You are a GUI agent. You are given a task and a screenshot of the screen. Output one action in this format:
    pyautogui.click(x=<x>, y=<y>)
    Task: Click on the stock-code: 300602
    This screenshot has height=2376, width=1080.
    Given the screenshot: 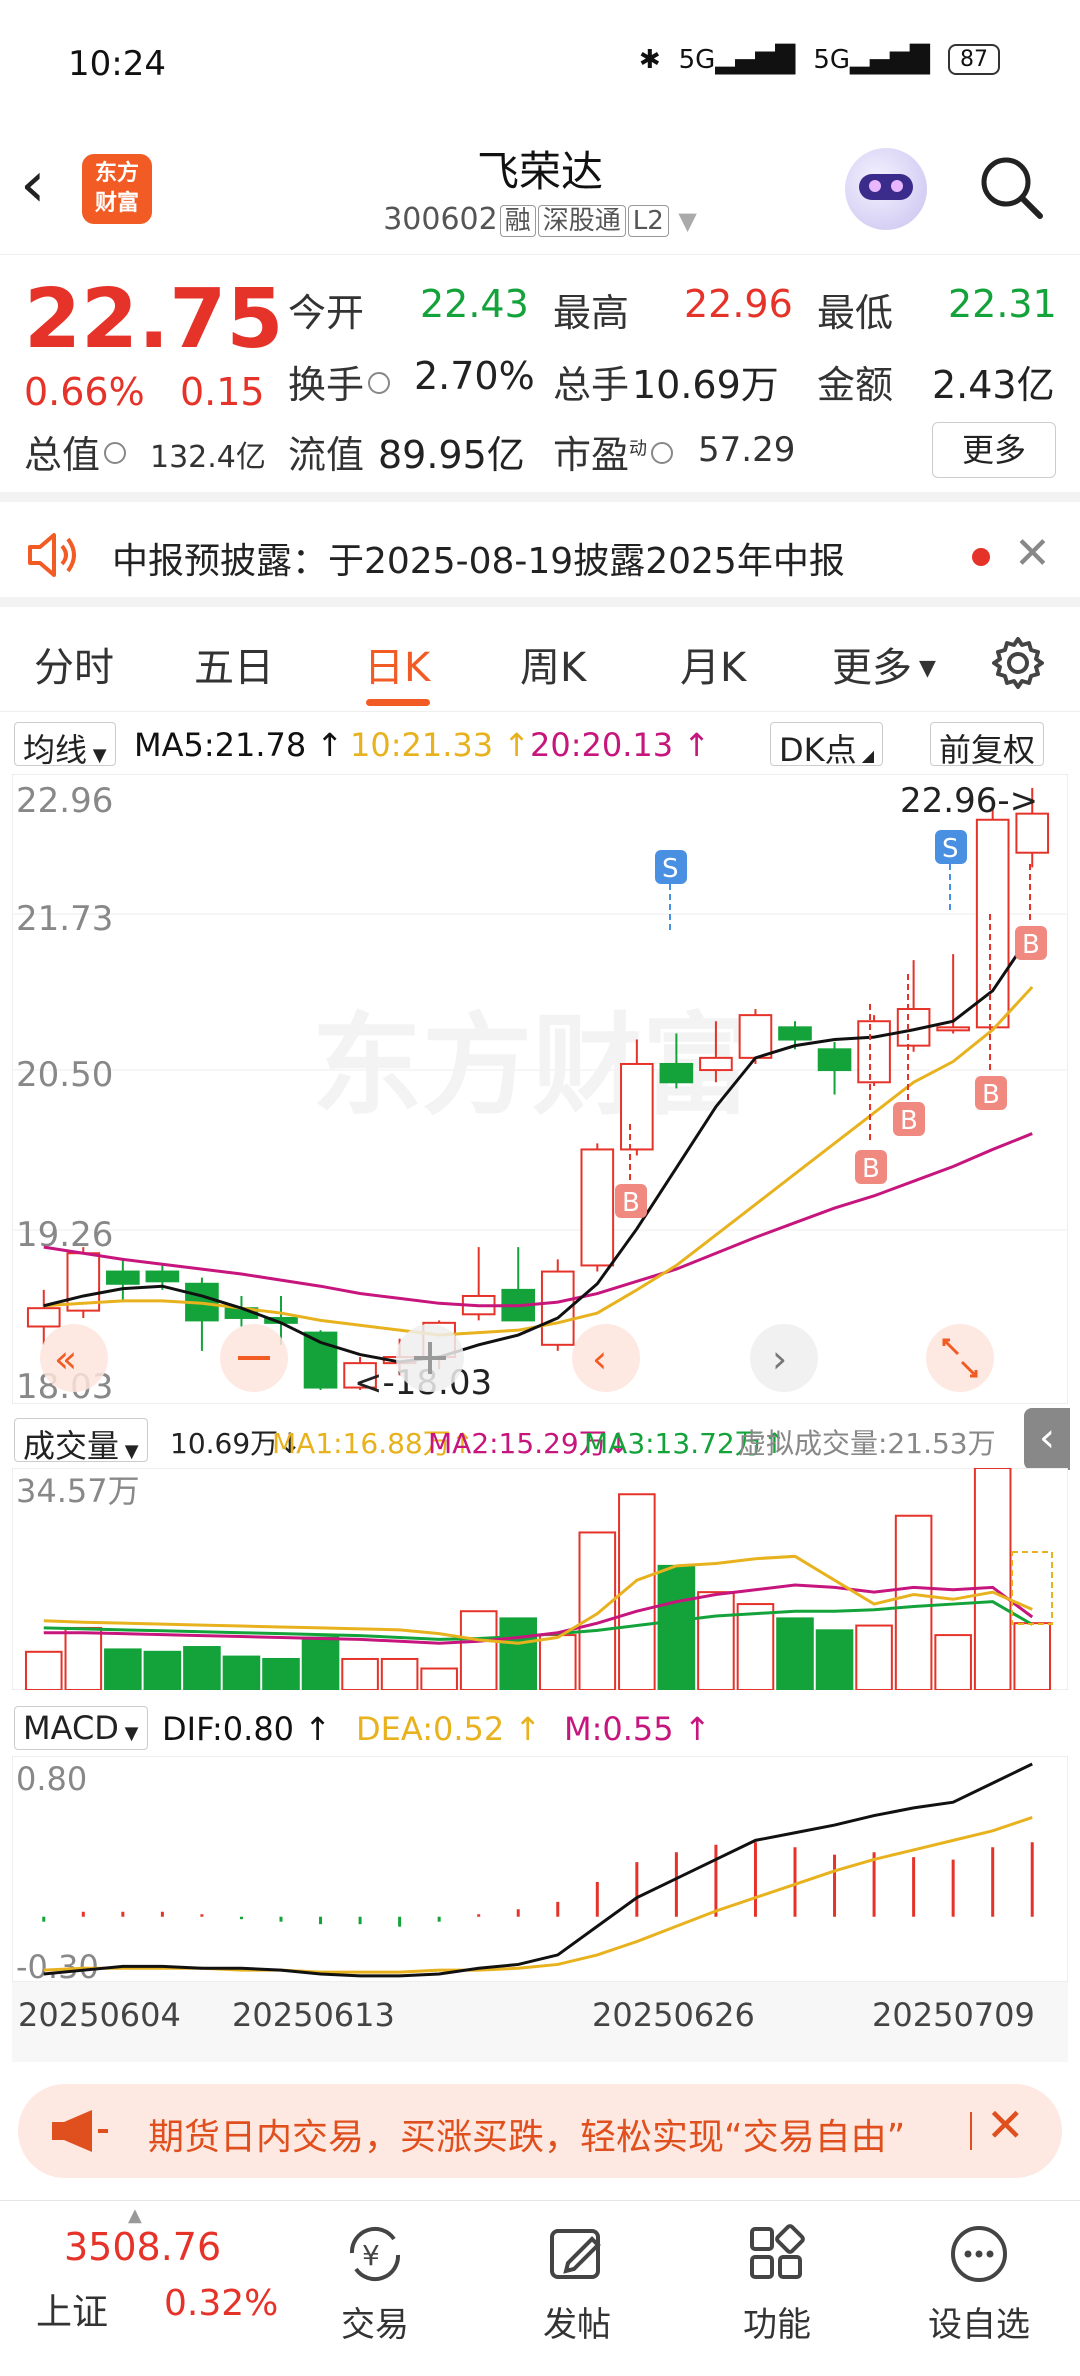 What is the action you would take?
    pyautogui.click(x=440, y=219)
    